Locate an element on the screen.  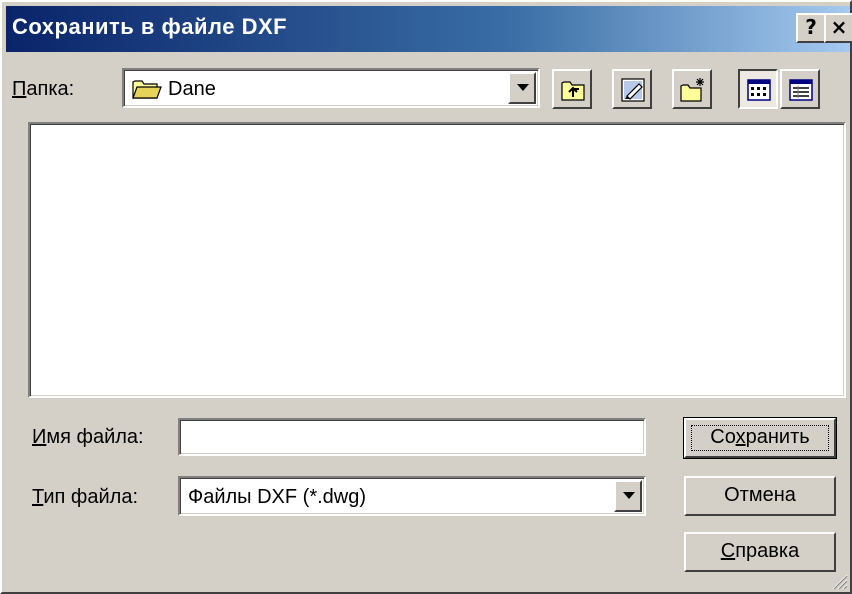
desktop-icon is located at coordinates (633, 90).